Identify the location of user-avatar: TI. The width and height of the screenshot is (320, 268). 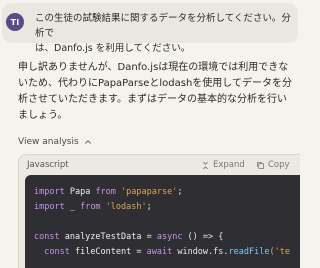
(15, 22).